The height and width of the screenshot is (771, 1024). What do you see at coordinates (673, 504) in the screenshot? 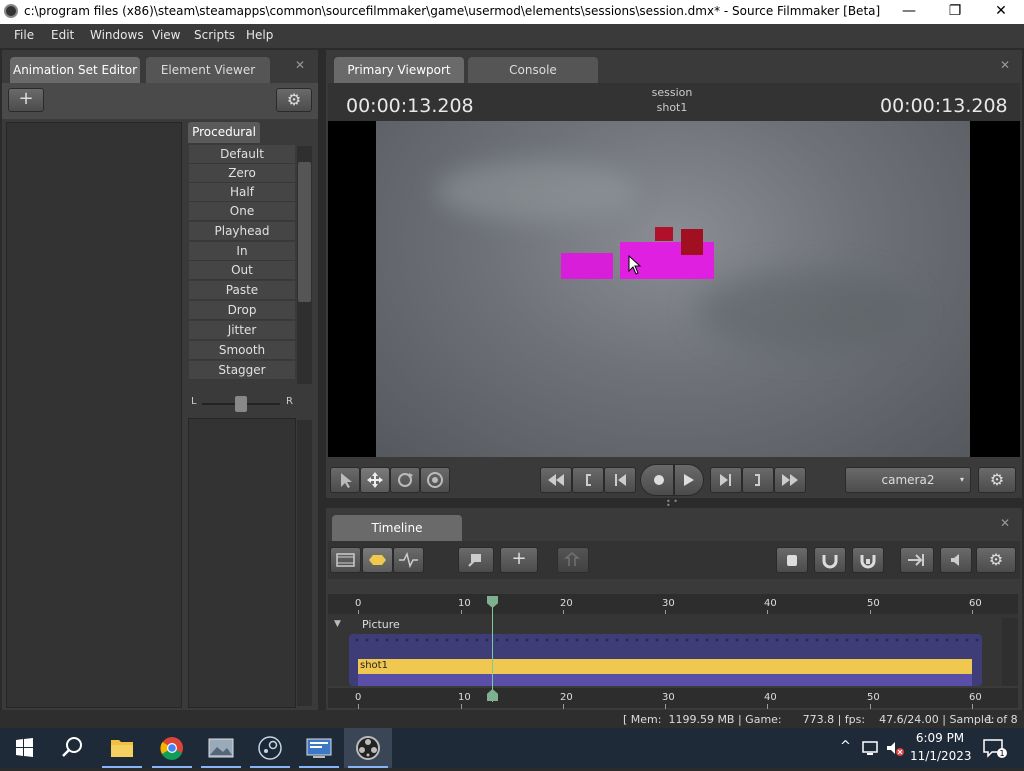
I see `splitter-grip: • • •` at bounding box center [673, 504].